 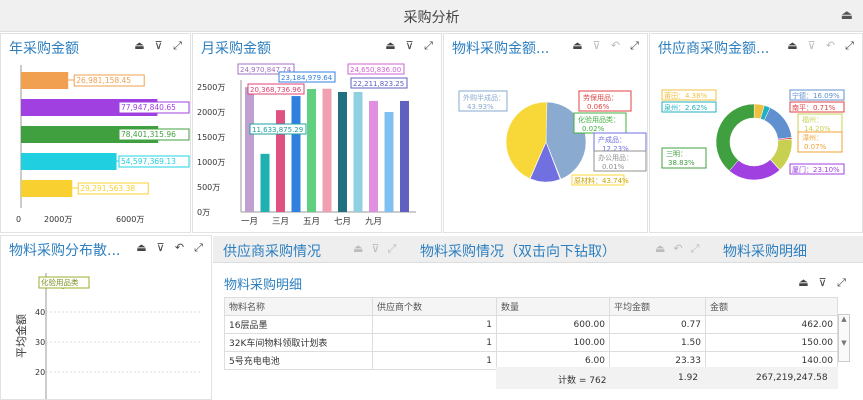 I want to click on y-tick-label: 2500万, so click(x=211, y=87).